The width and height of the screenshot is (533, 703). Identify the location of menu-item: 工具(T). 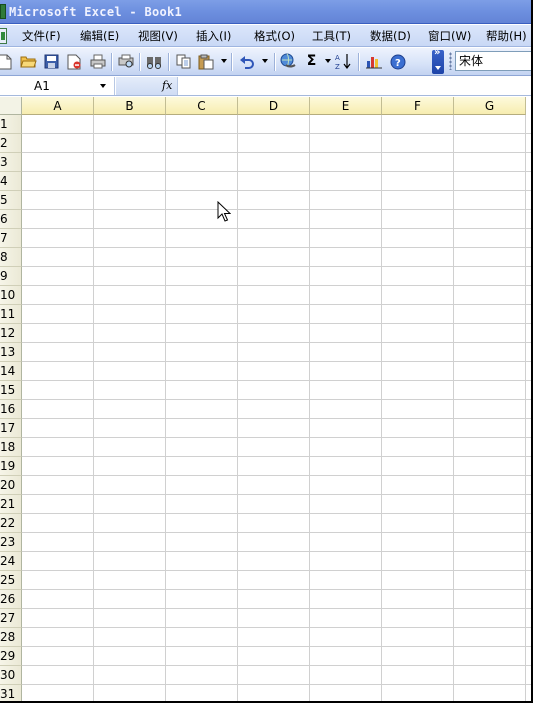
(331, 36).